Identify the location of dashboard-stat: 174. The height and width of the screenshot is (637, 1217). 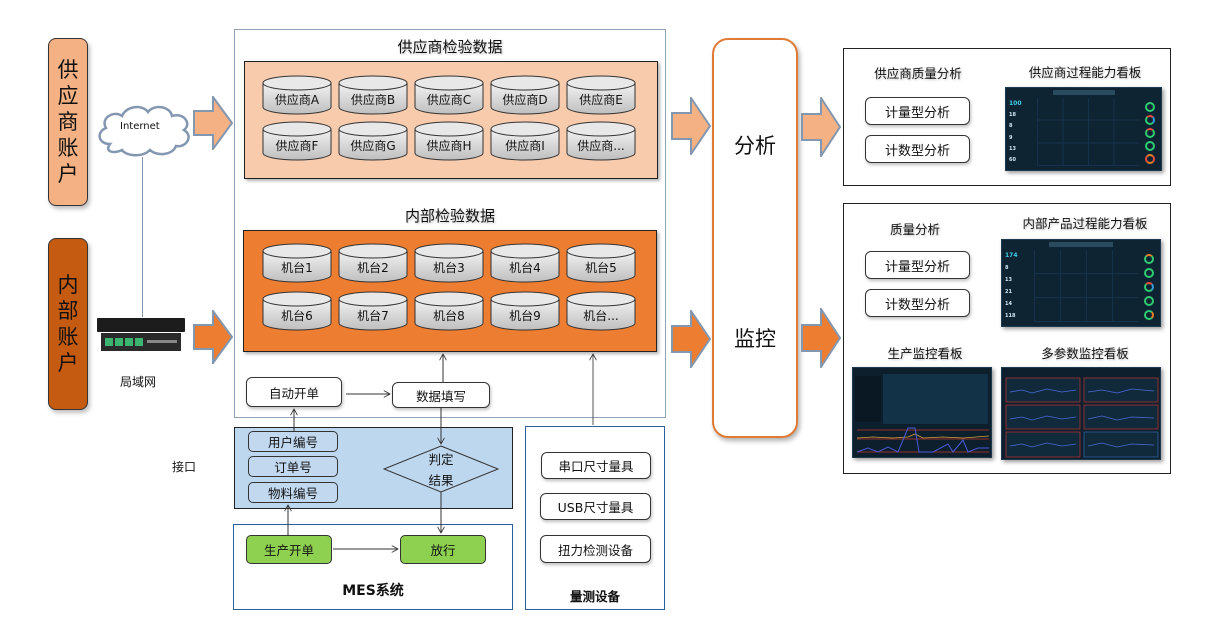
(1011, 255).